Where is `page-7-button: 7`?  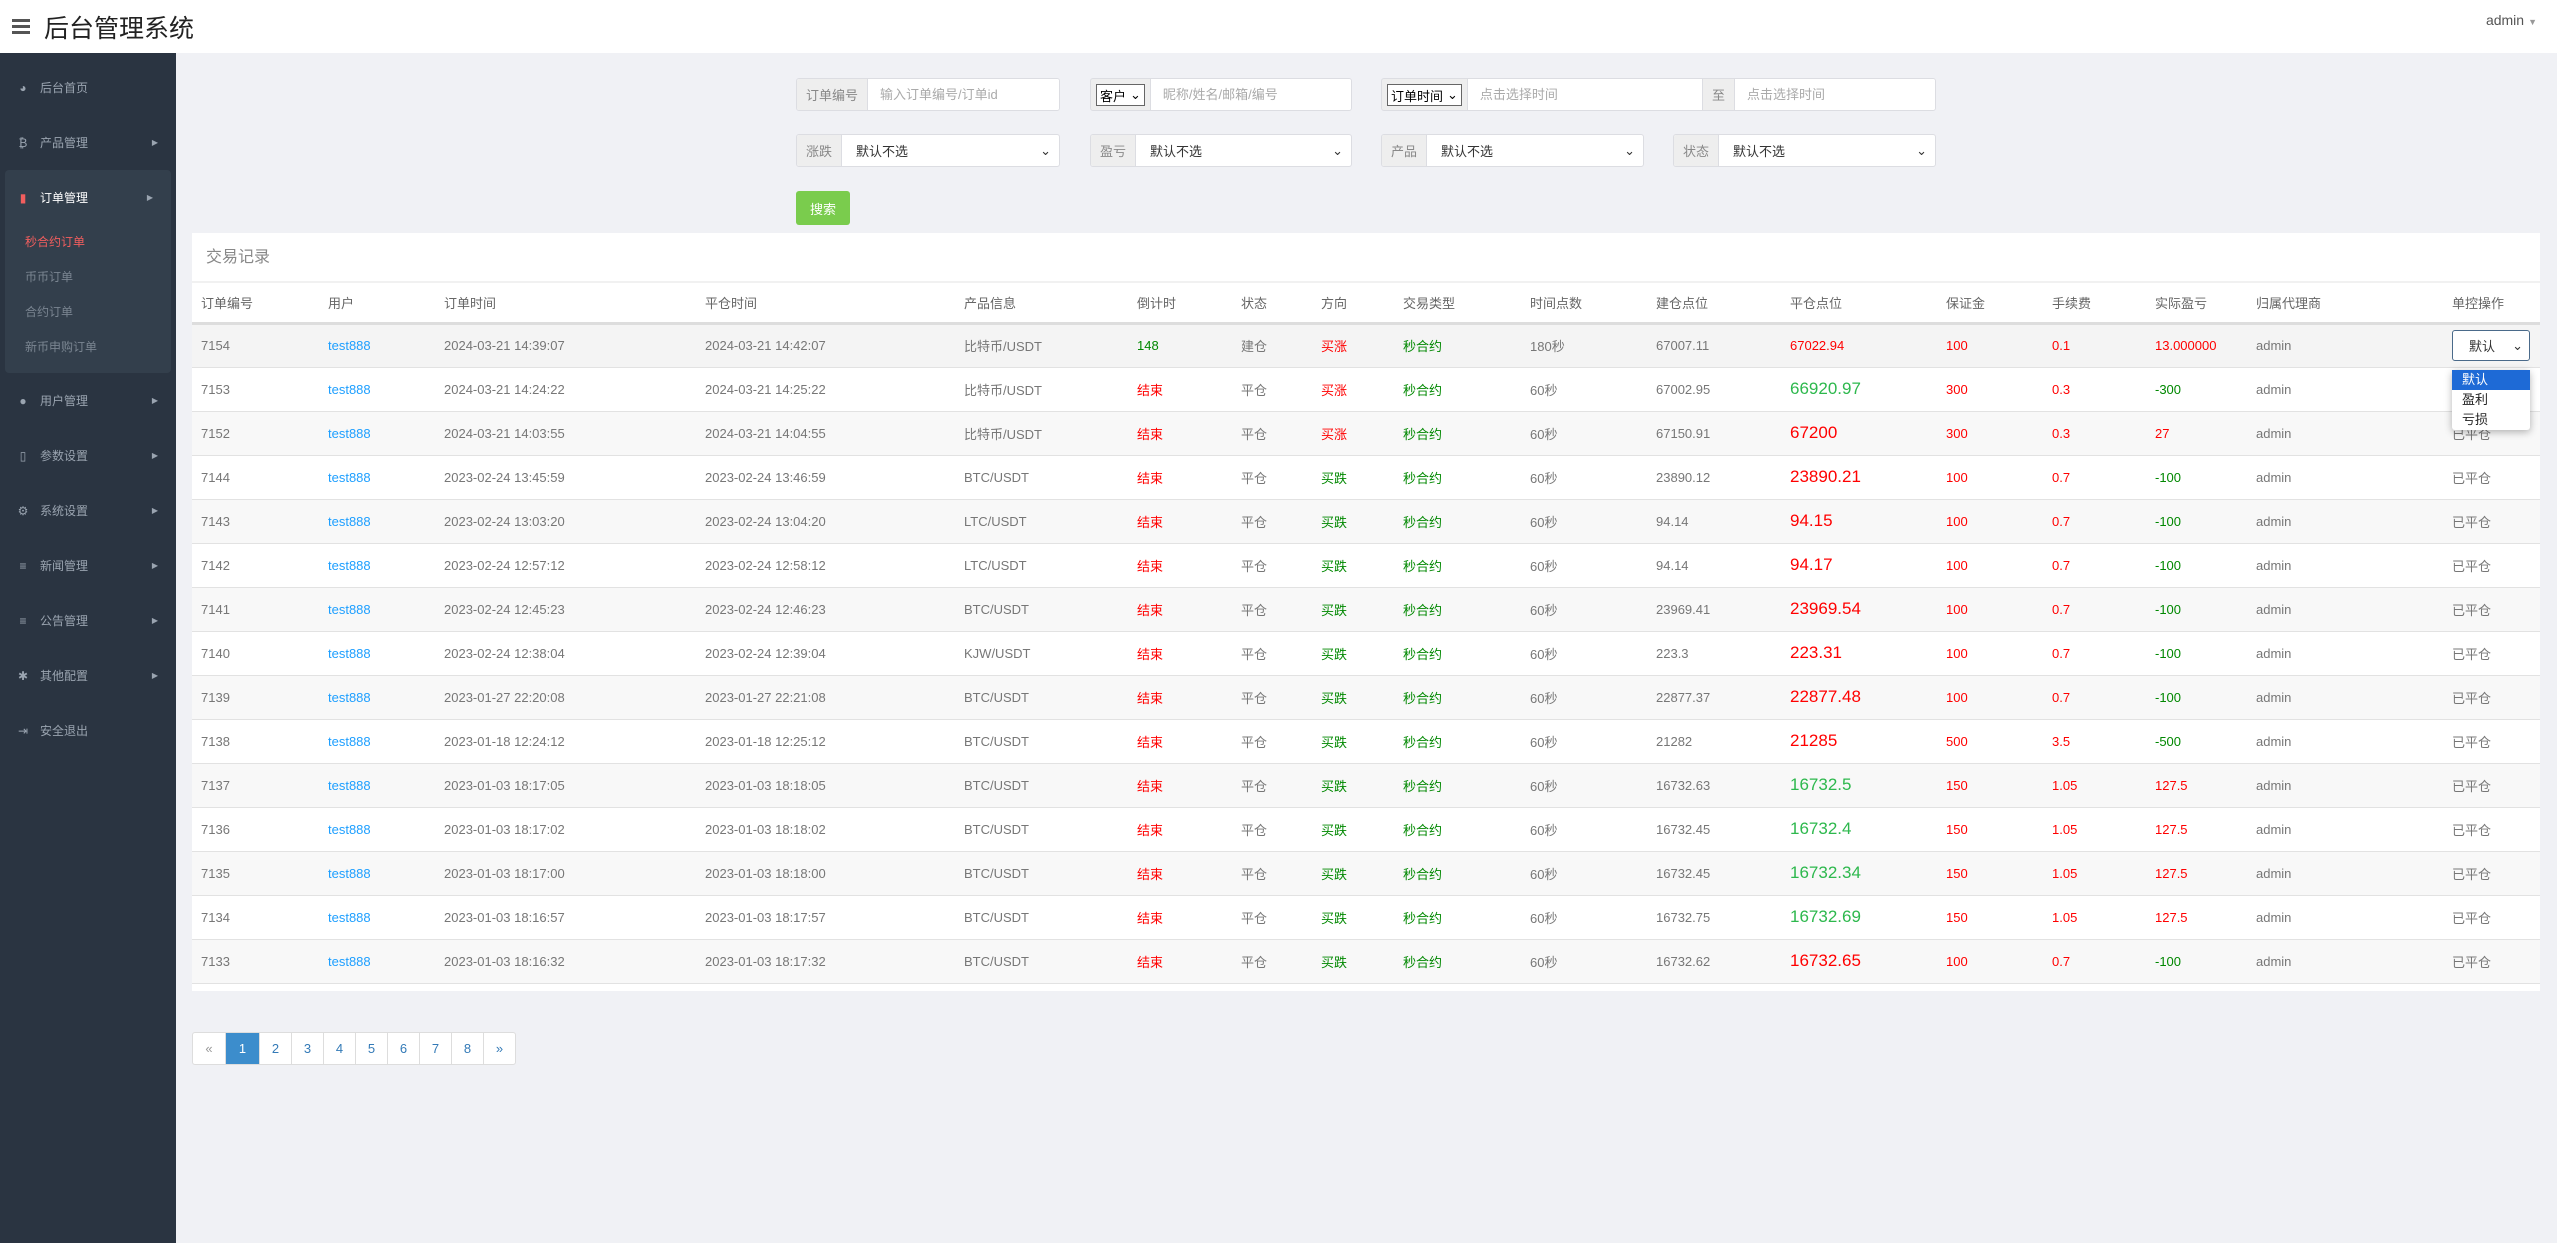 page-7-button: 7 is located at coordinates (435, 1048).